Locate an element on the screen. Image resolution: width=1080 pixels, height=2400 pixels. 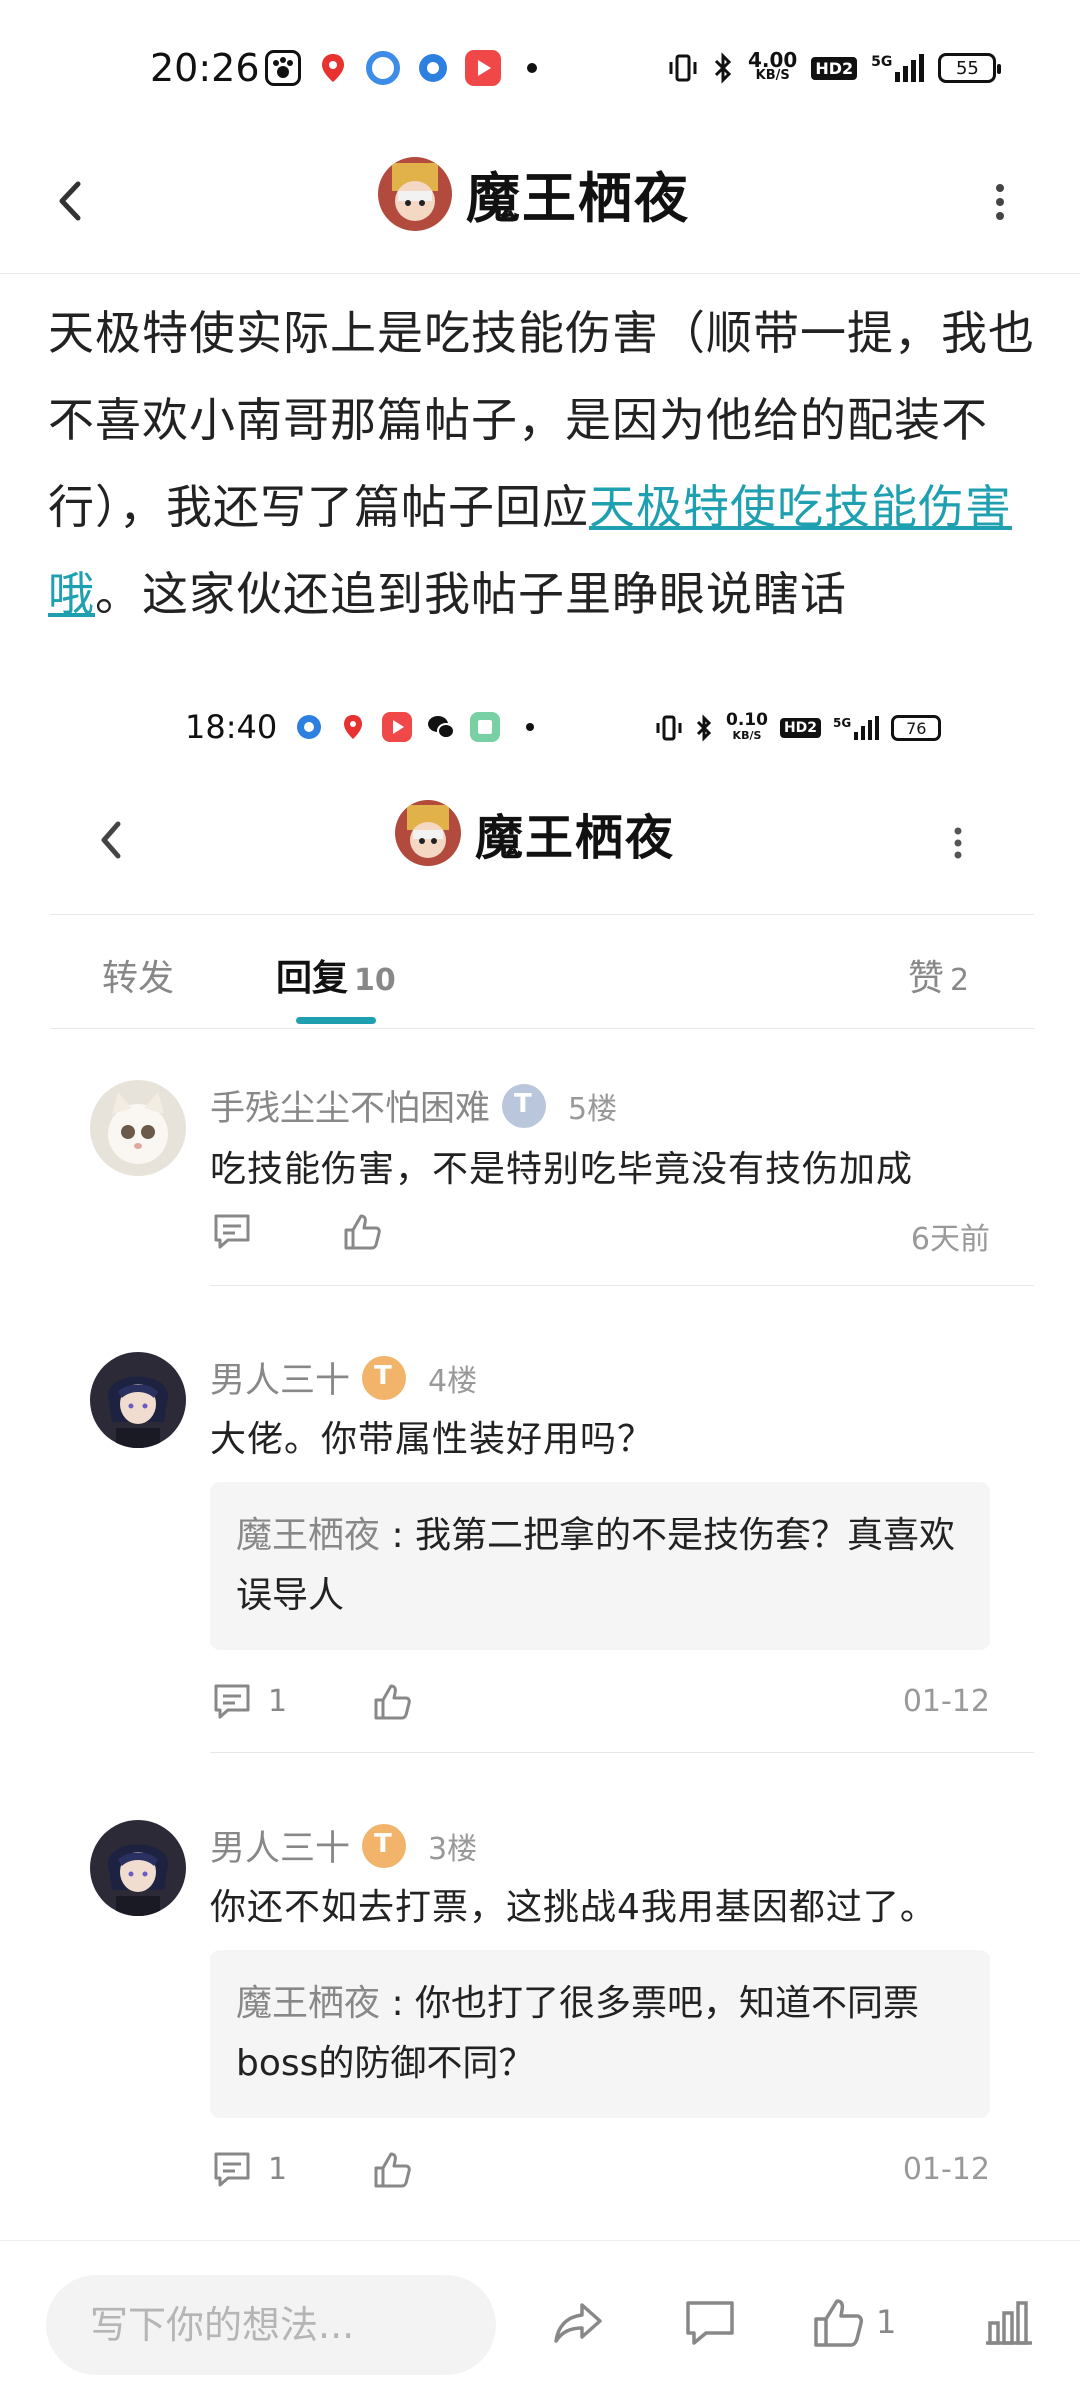
status-system-icons: 4.00 KB/S HD2 5G 55 is located at coordinates (835, 66).